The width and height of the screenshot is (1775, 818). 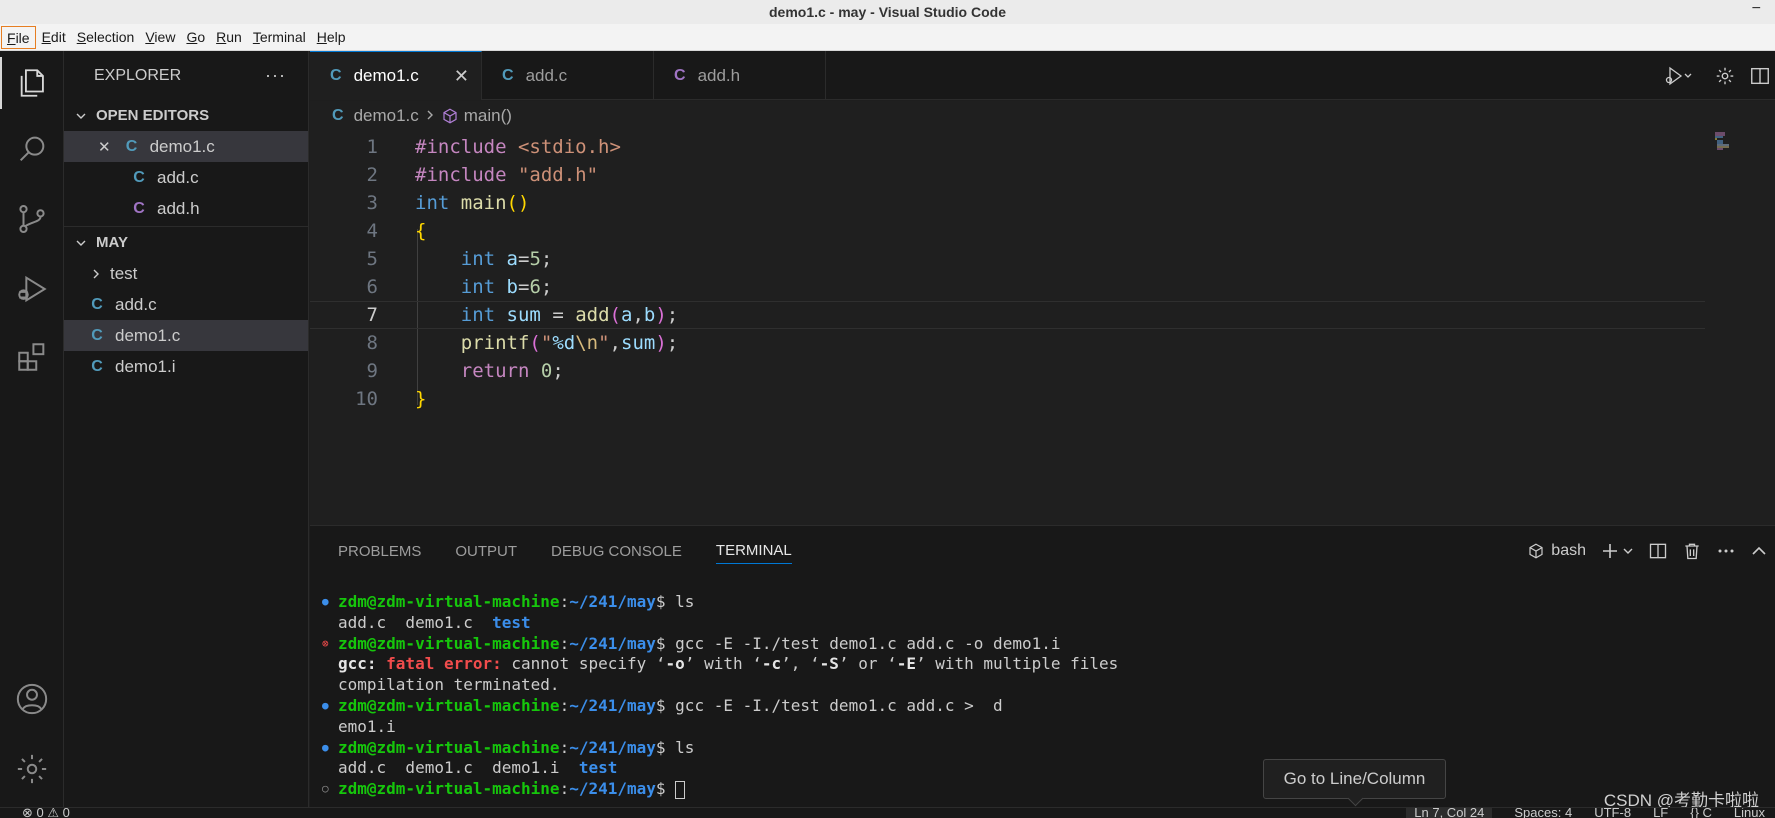 What do you see at coordinates (1692, 551) in the screenshot?
I see `trash-icon` at bounding box center [1692, 551].